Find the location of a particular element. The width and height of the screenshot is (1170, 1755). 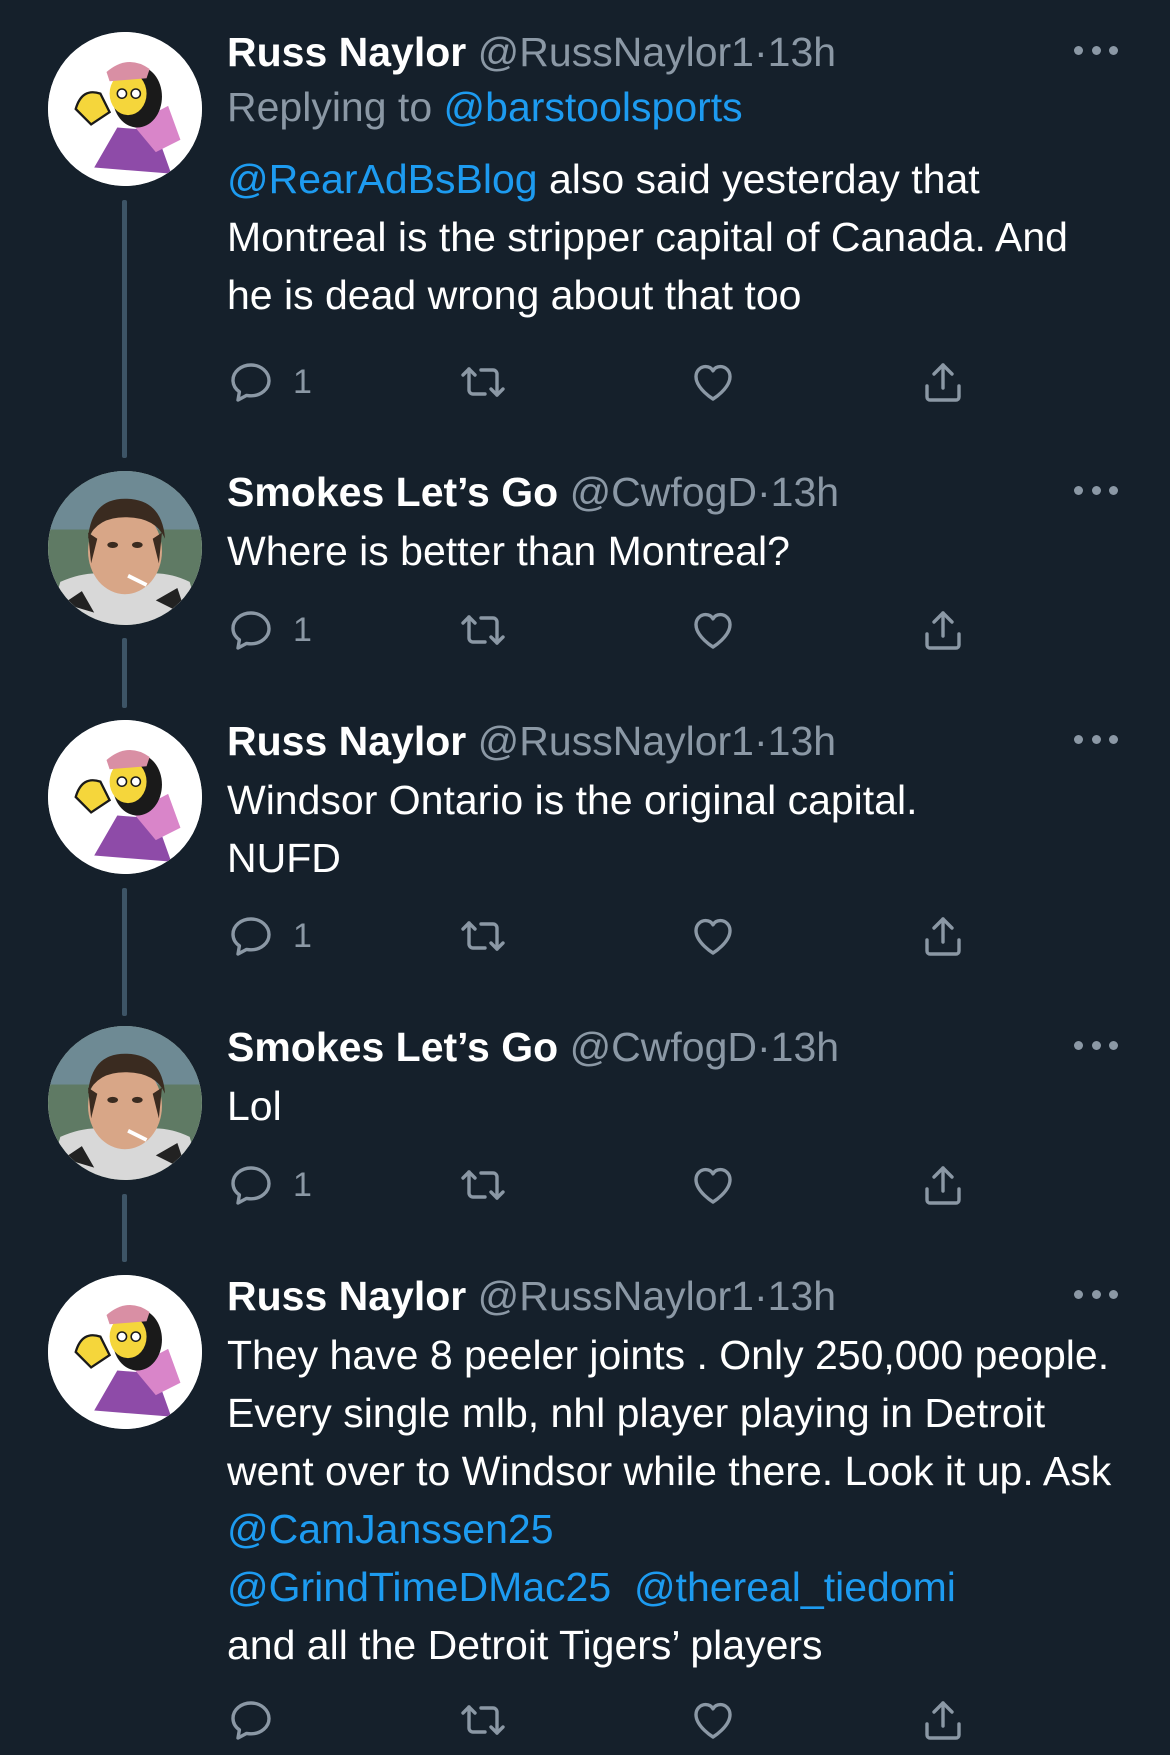

action-bar is located at coordinates (607, 1720).